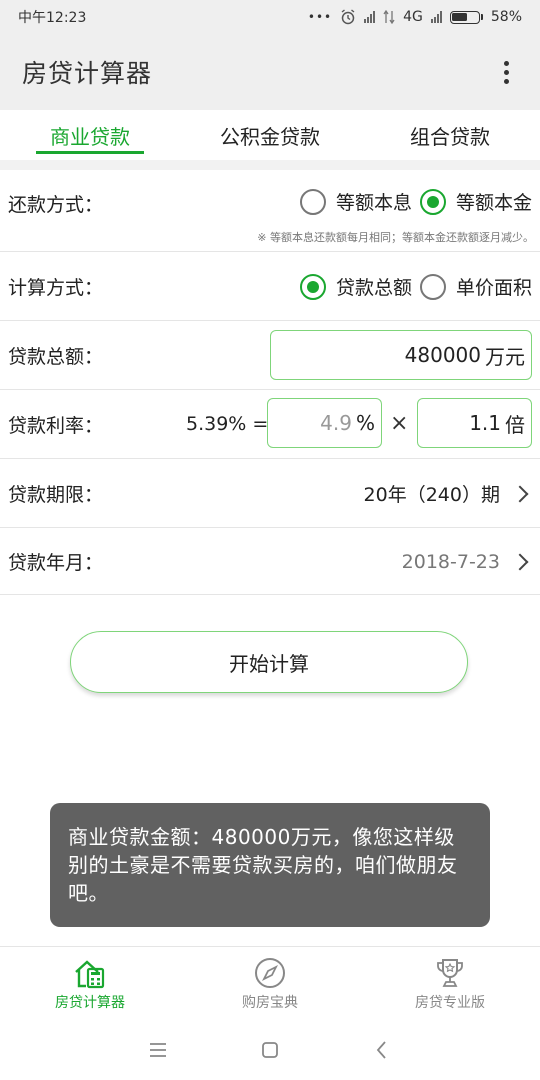 Image resolution: width=540 pixels, height=1080 pixels. I want to click on more-notifications-icon: •••, so click(320, 17).